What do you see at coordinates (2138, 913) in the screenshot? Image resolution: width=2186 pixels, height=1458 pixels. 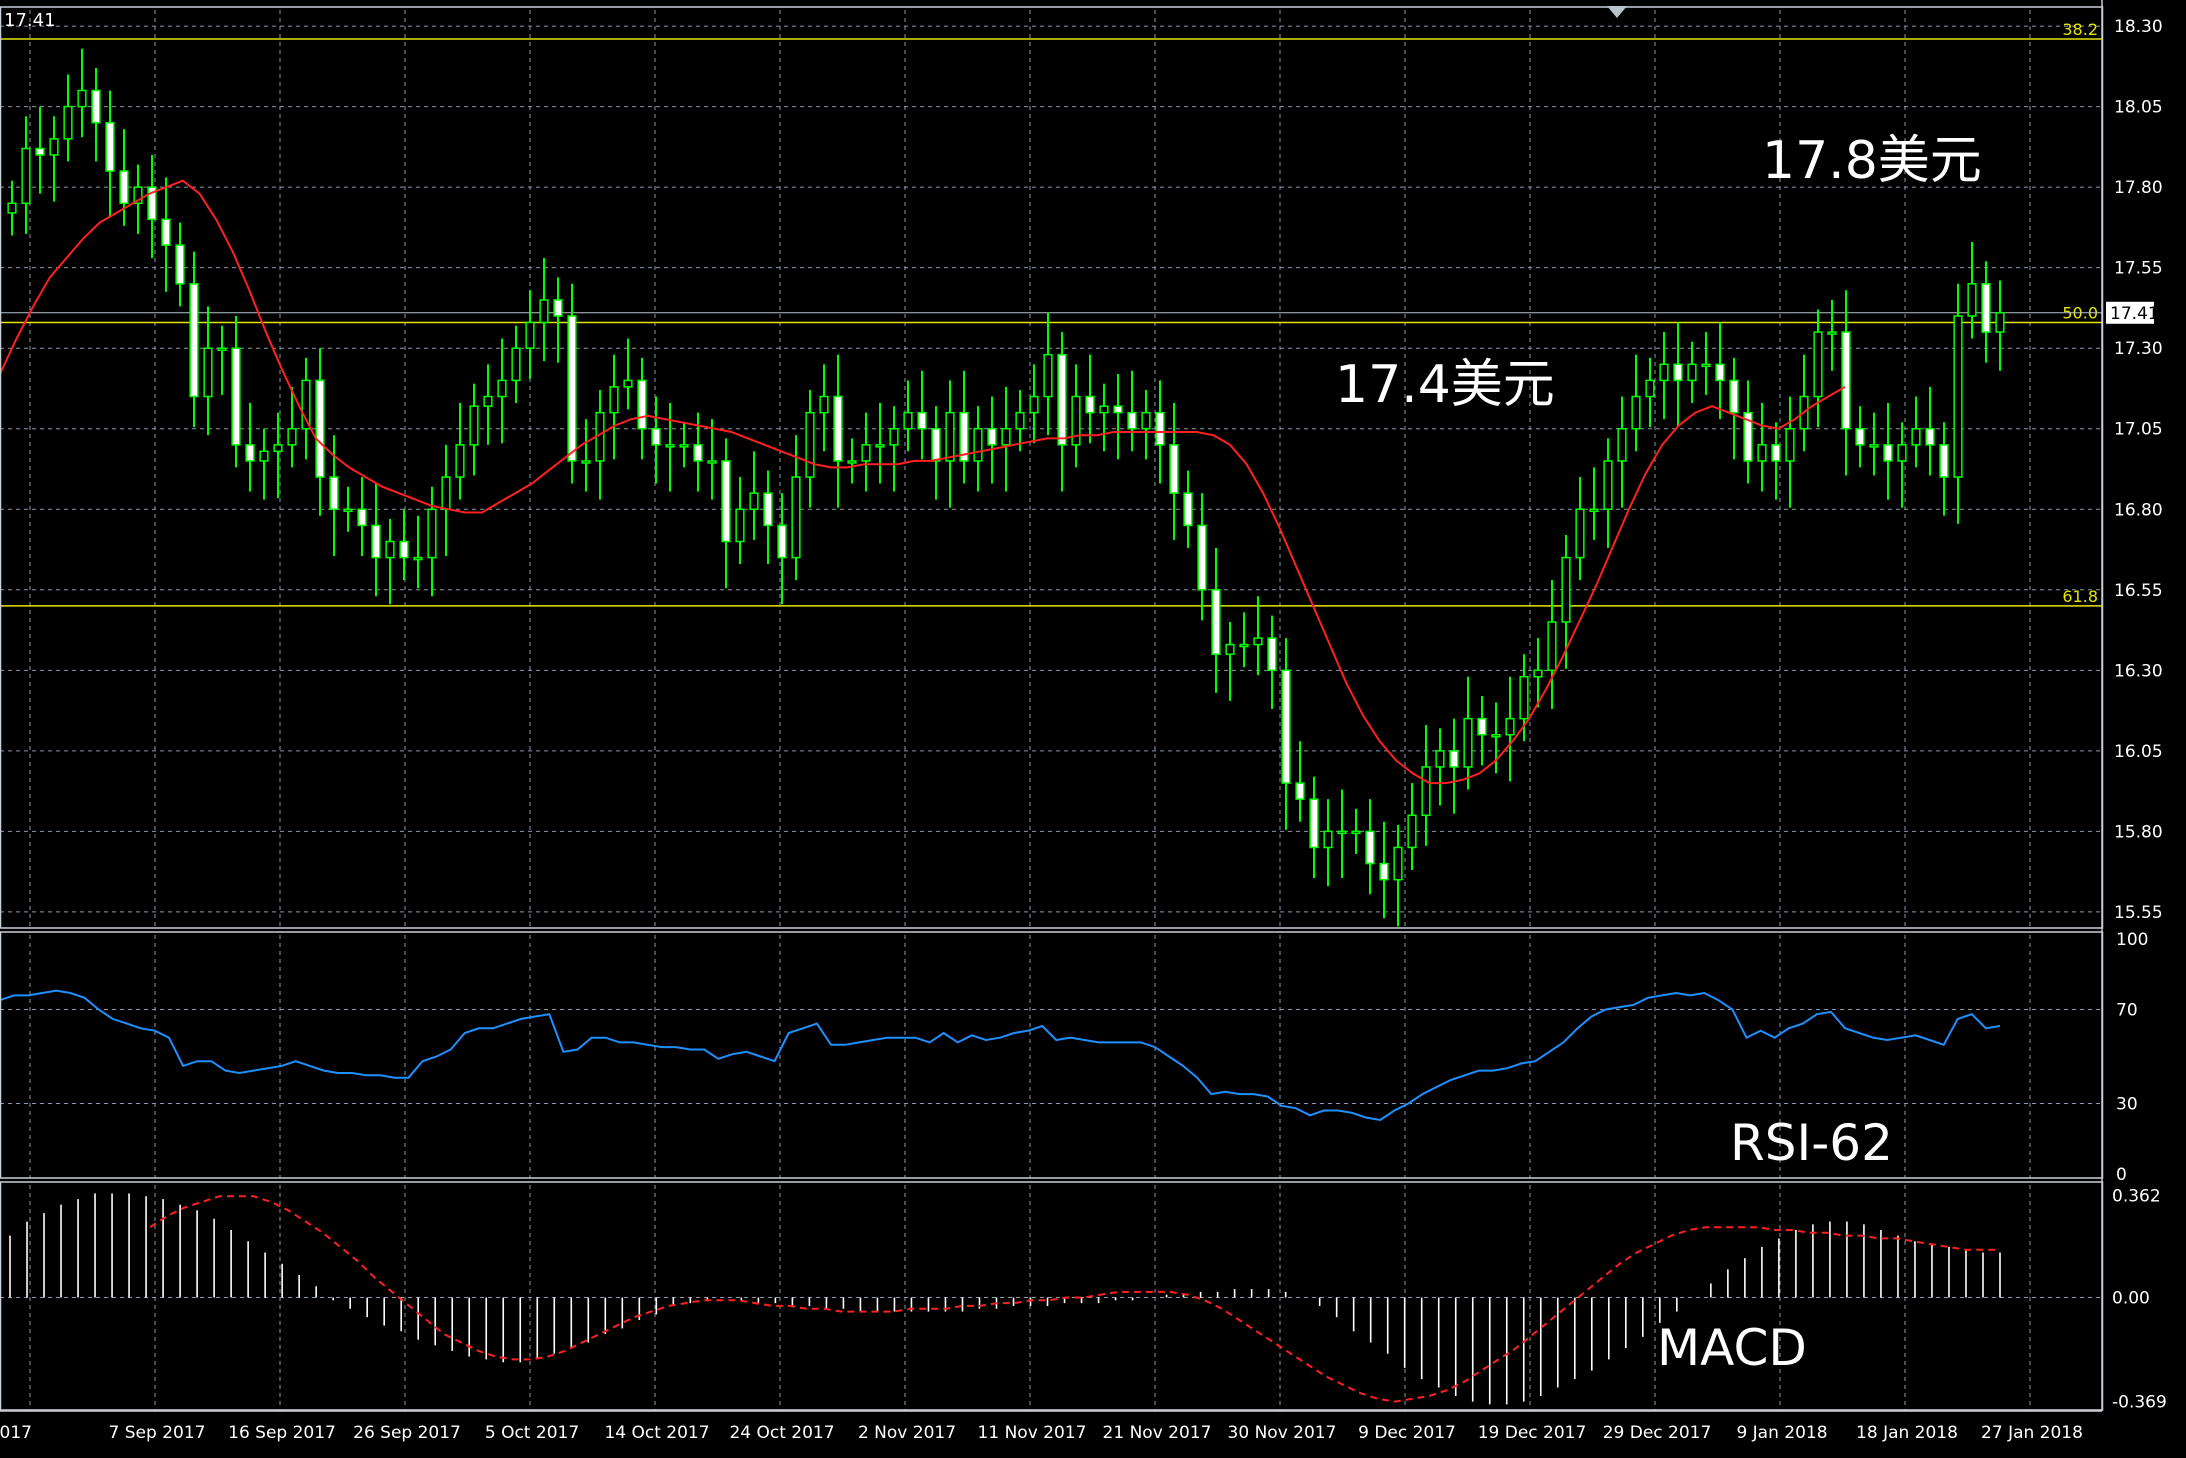 I see `price-tick-label: 15.55` at bounding box center [2138, 913].